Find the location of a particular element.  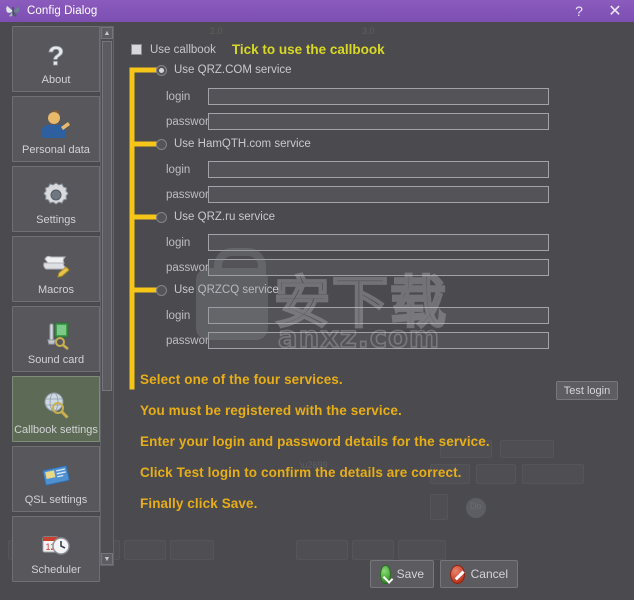

password-input-qrzcq is located at coordinates (378, 340).